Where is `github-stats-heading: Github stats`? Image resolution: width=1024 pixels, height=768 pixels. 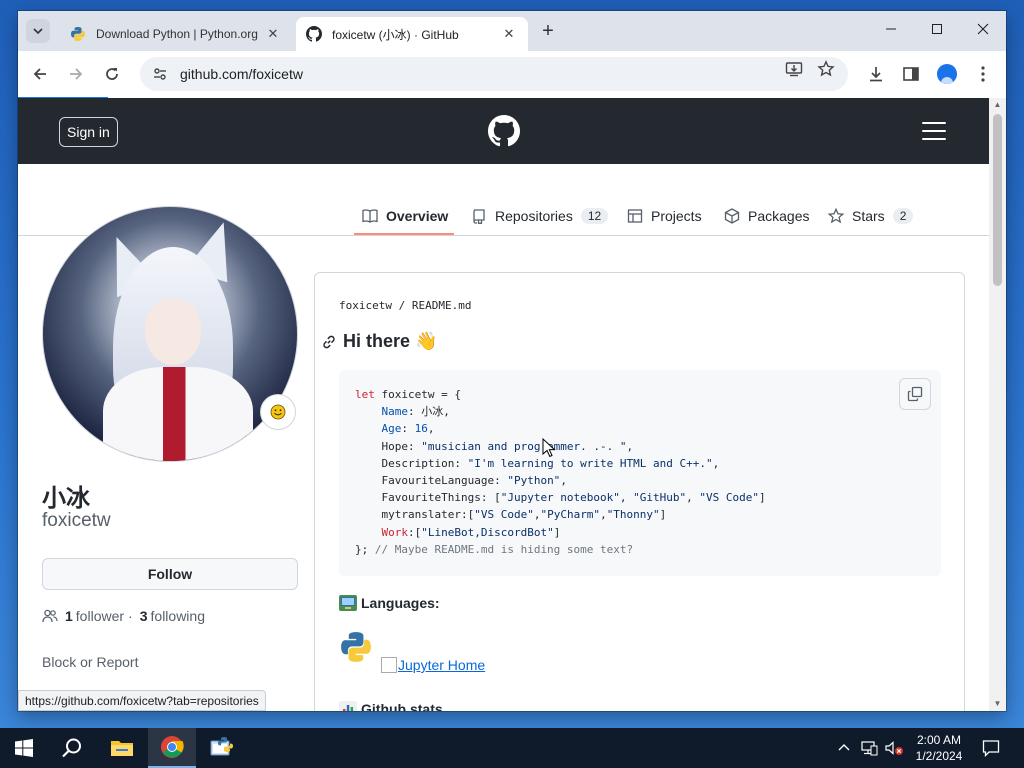
github-stats-heading: Github stats is located at coordinates (391, 706).